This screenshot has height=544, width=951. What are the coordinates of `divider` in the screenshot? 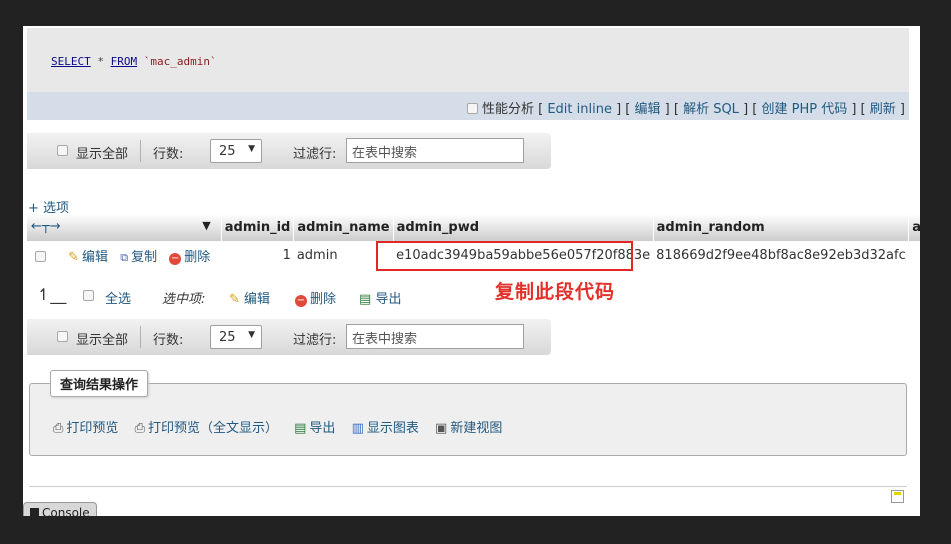 It's located at (468, 486).